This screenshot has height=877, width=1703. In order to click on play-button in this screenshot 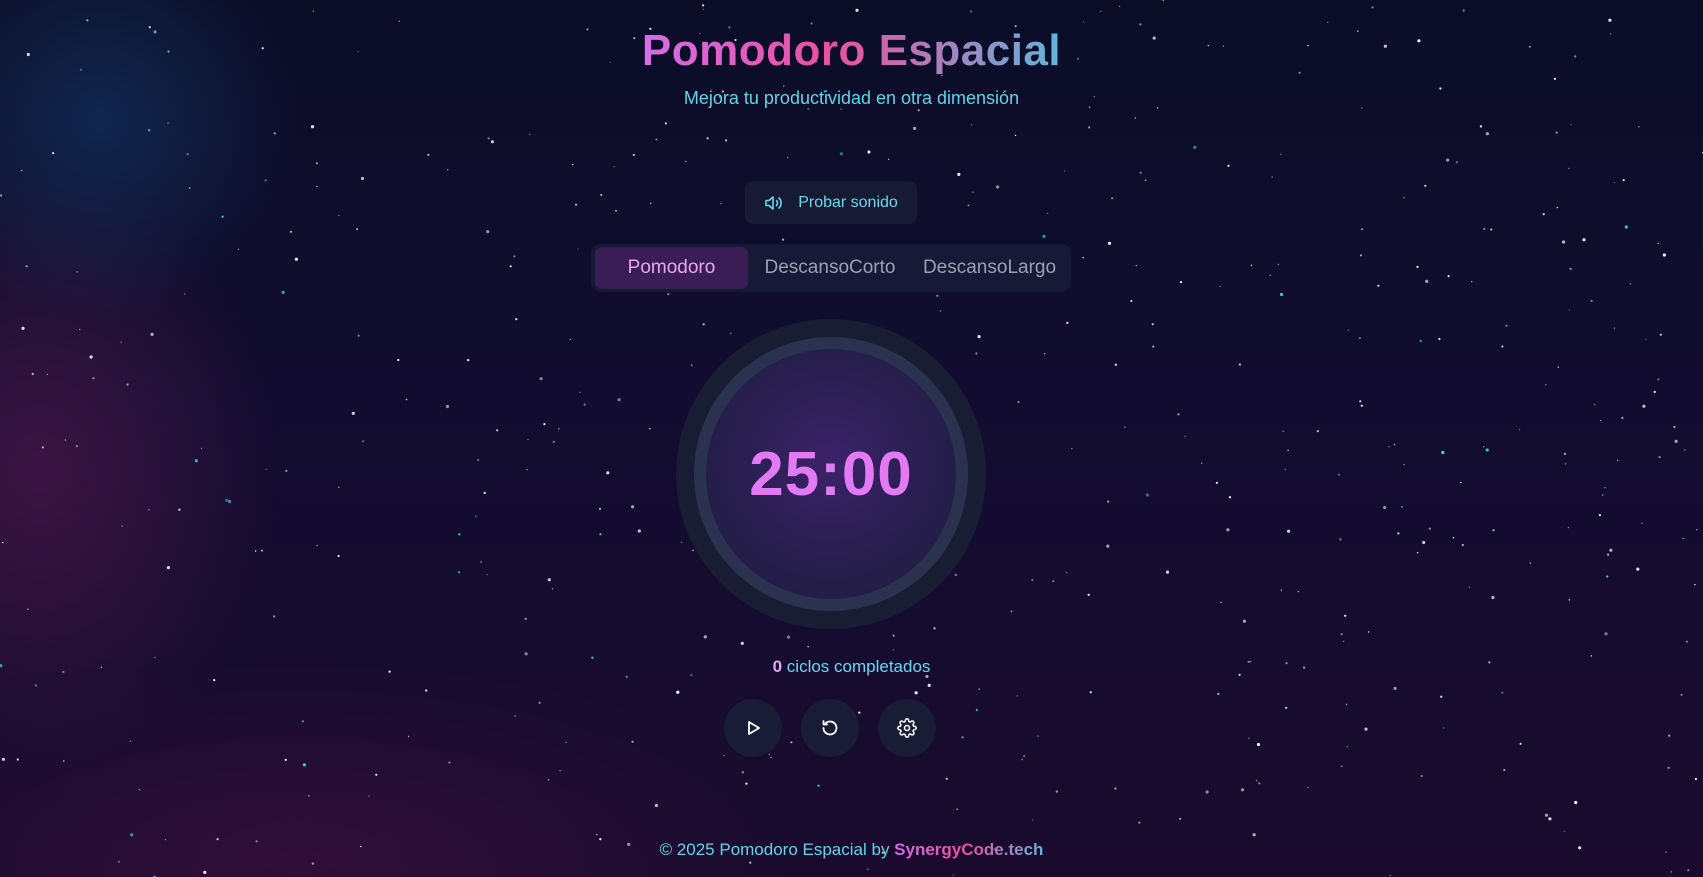, I will do `click(753, 728)`.